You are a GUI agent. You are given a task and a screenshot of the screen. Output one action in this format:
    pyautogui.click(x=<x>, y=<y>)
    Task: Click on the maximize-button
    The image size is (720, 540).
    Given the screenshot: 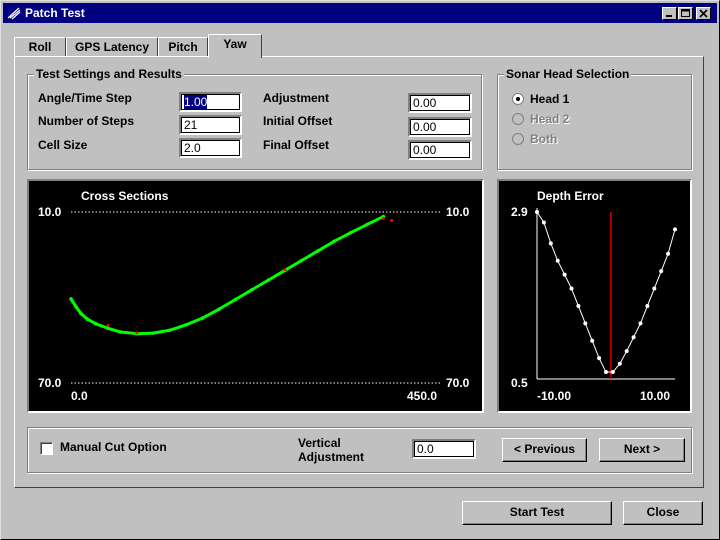 What is the action you would take?
    pyautogui.click(x=685, y=13)
    